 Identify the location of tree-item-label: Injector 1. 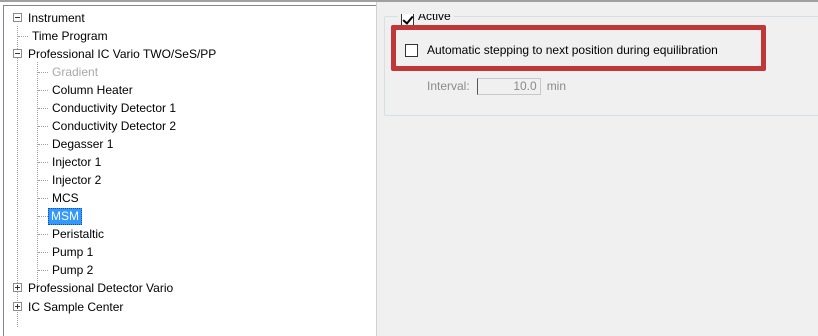
(77, 162).